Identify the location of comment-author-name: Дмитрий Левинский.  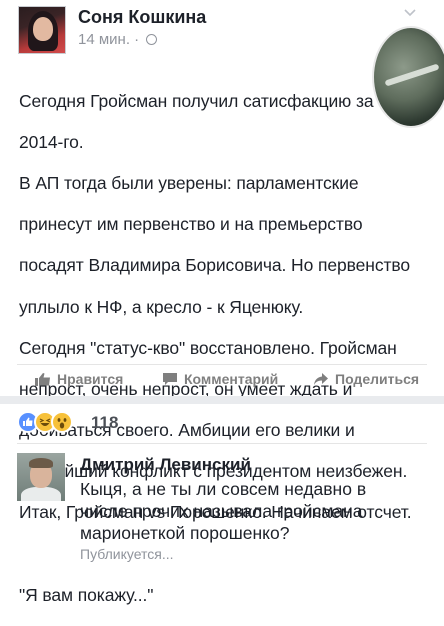
(165, 465).